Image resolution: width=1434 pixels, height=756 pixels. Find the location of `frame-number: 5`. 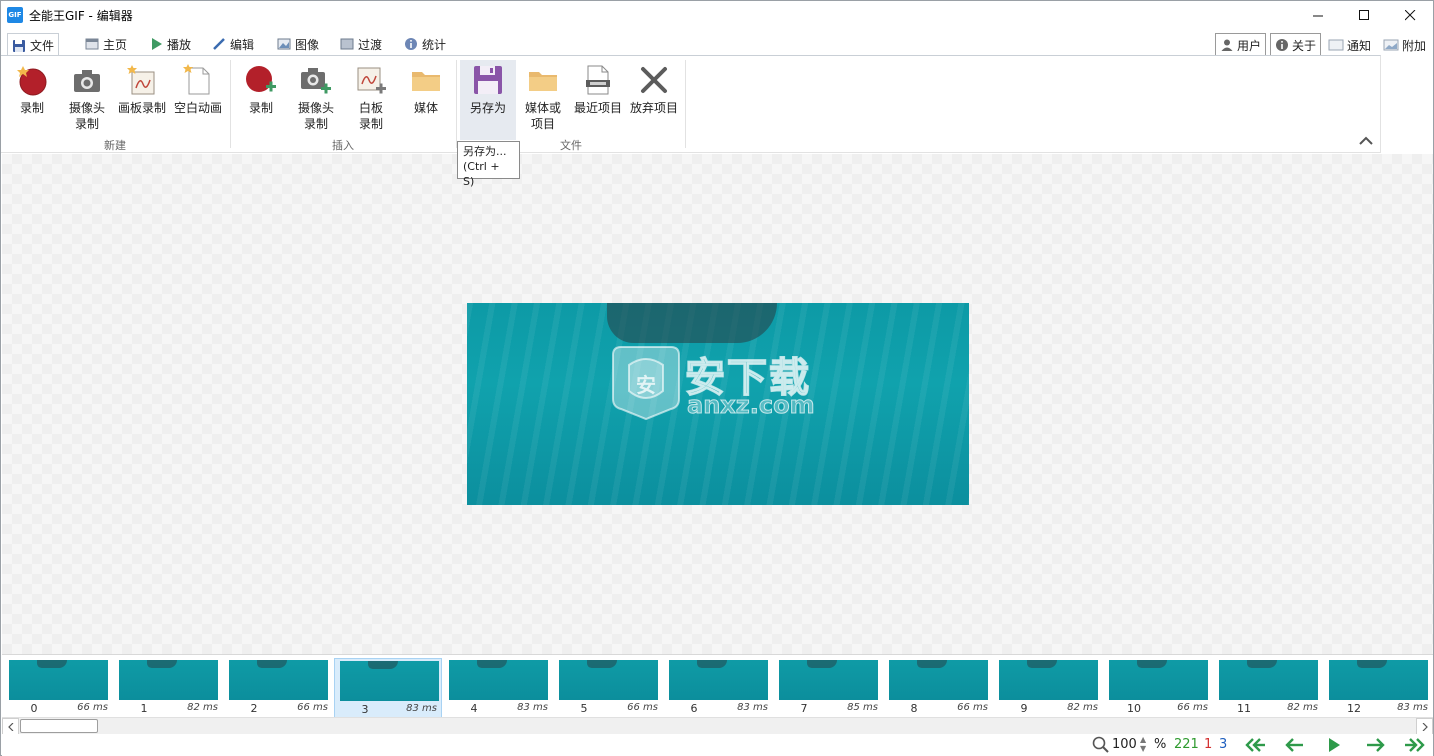

frame-number: 5 is located at coordinates (584, 708).